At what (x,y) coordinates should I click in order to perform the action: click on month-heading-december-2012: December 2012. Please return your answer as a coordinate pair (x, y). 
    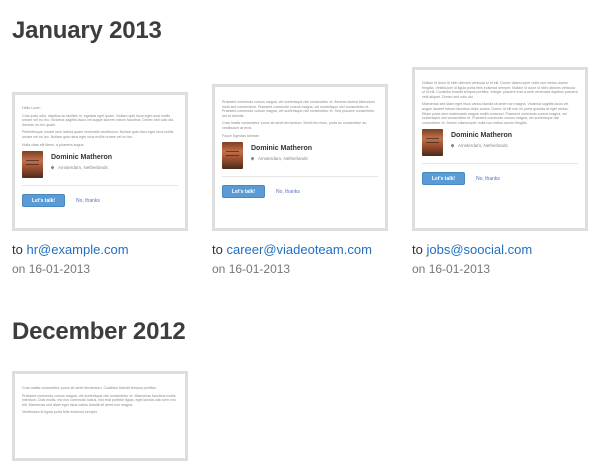
    Looking at the image, I should click on (99, 331).